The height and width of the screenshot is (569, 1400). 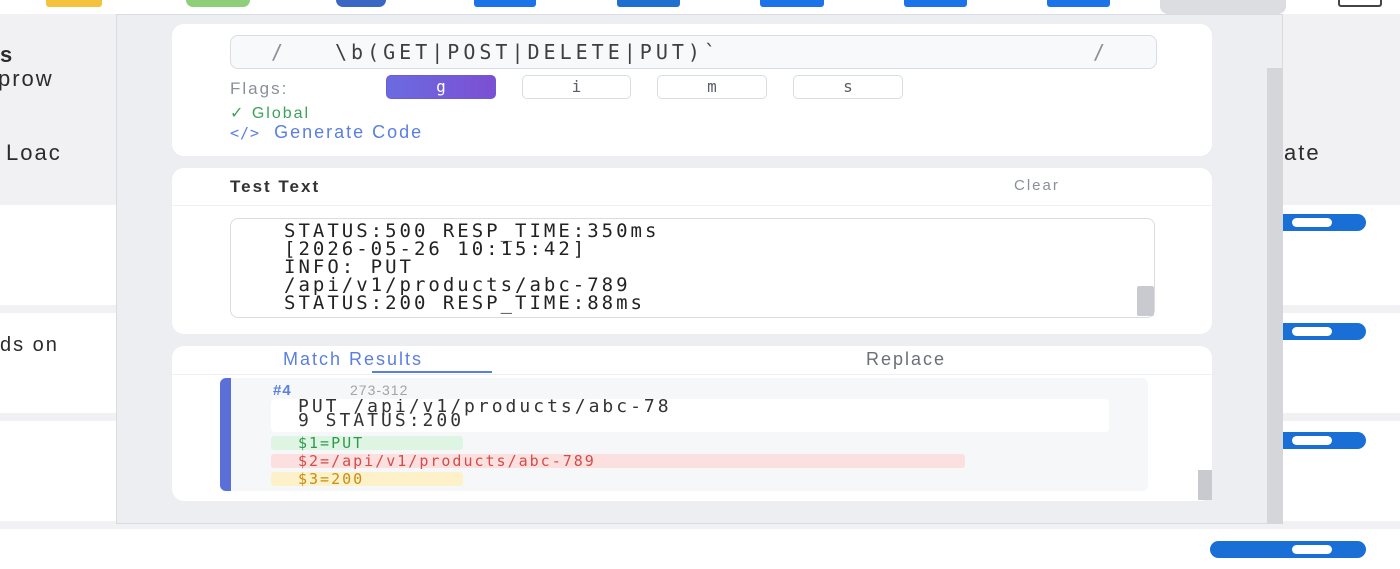 What do you see at coordinates (74, 3) in the screenshot?
I see `extension-icon-yellow` at bounding box center [74, 3].